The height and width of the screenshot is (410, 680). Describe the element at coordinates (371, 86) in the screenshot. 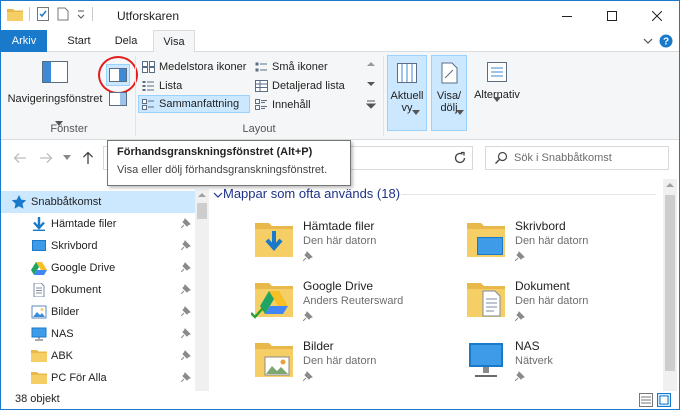

I see `layout-gallery-scroll` at that location.